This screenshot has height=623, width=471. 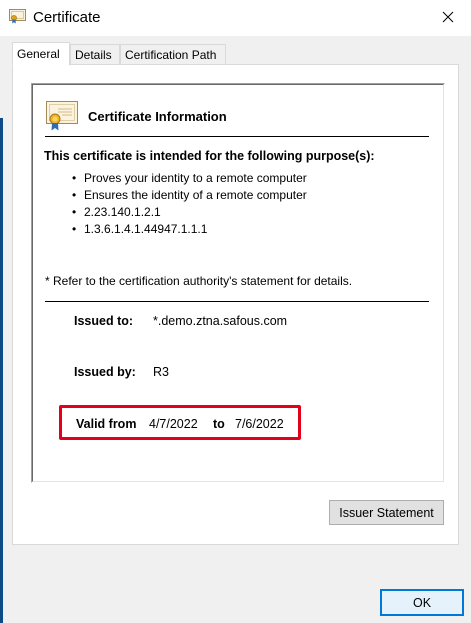 I want to click on ok-button: OK, so click(x=422, y=602).